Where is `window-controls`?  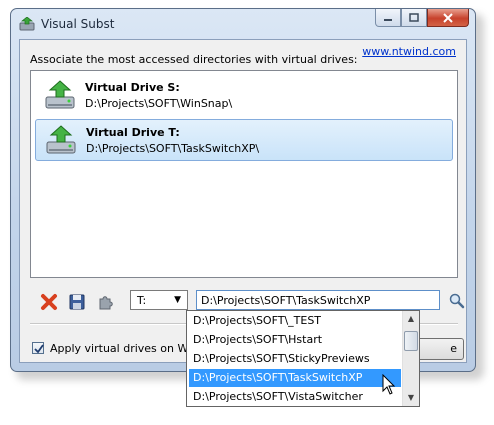 window-controls is located at coordinates (422, 18).